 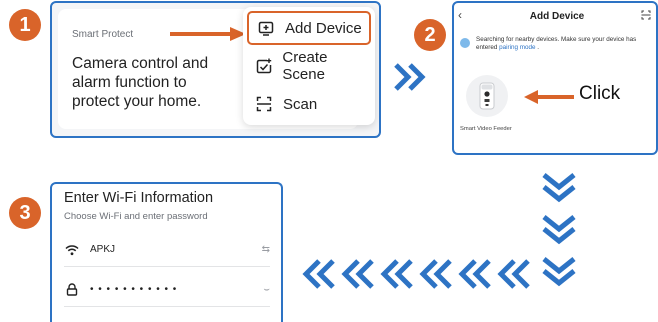 I want to click on description-line: Camera control and, so click(x=140, y=63).